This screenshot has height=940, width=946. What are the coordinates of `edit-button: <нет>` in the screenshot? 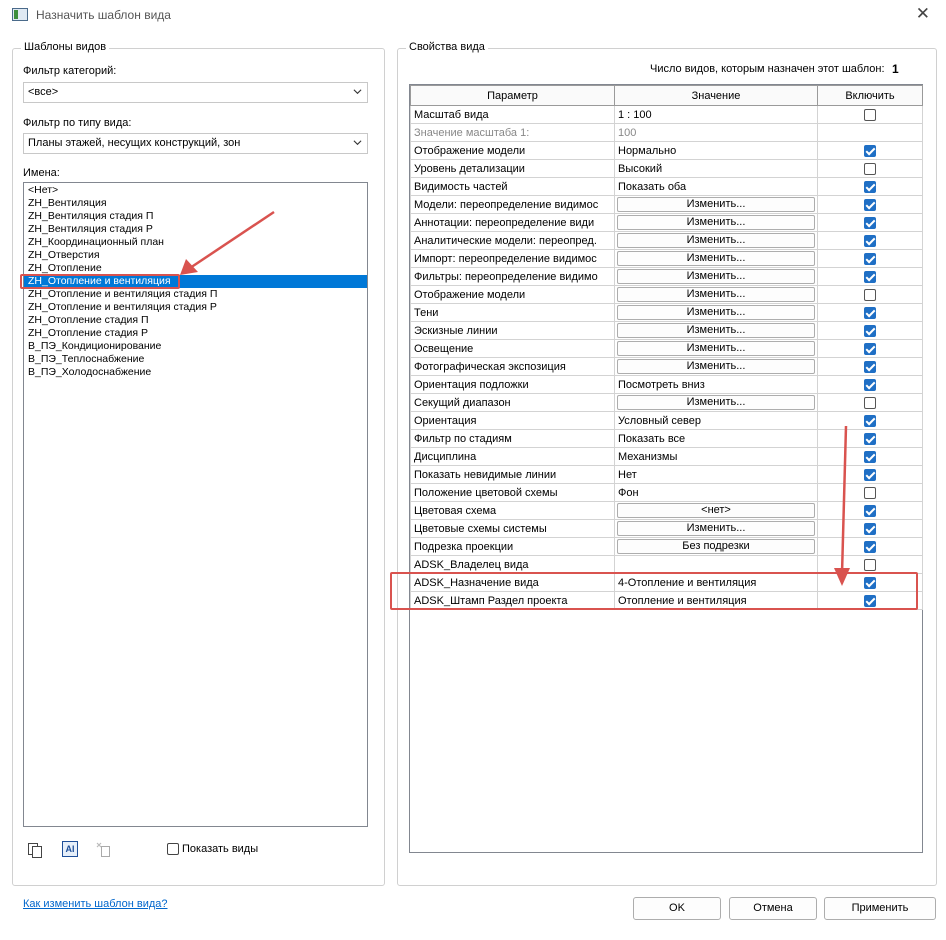 It's located at (716, 510).